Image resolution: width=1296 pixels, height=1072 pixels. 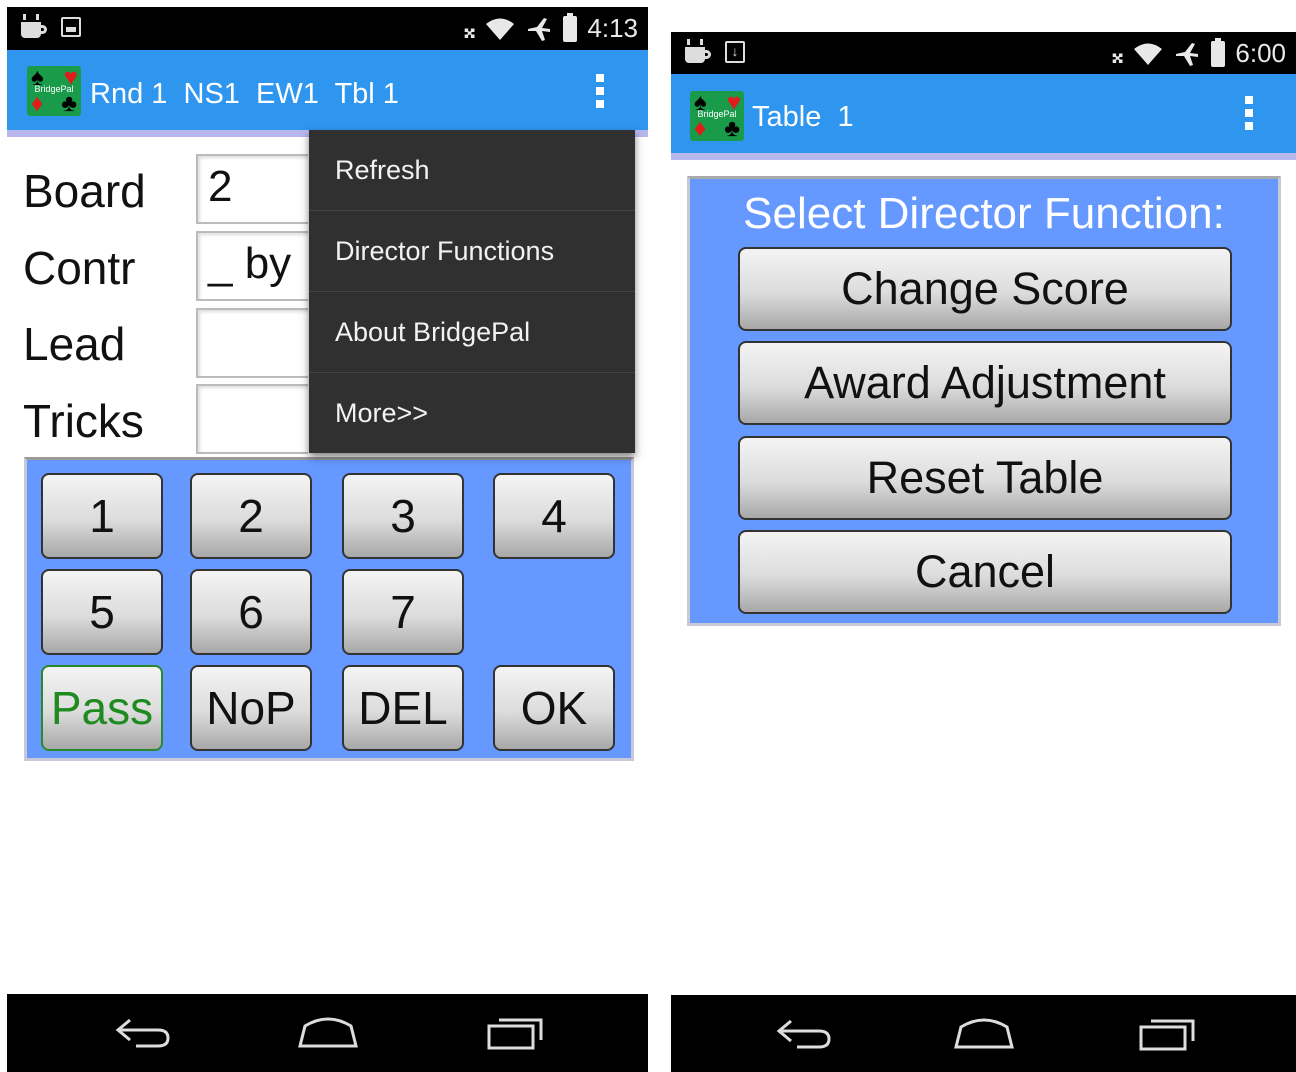 I want to click on status-time: 4:13, so click(x=612, y=28).